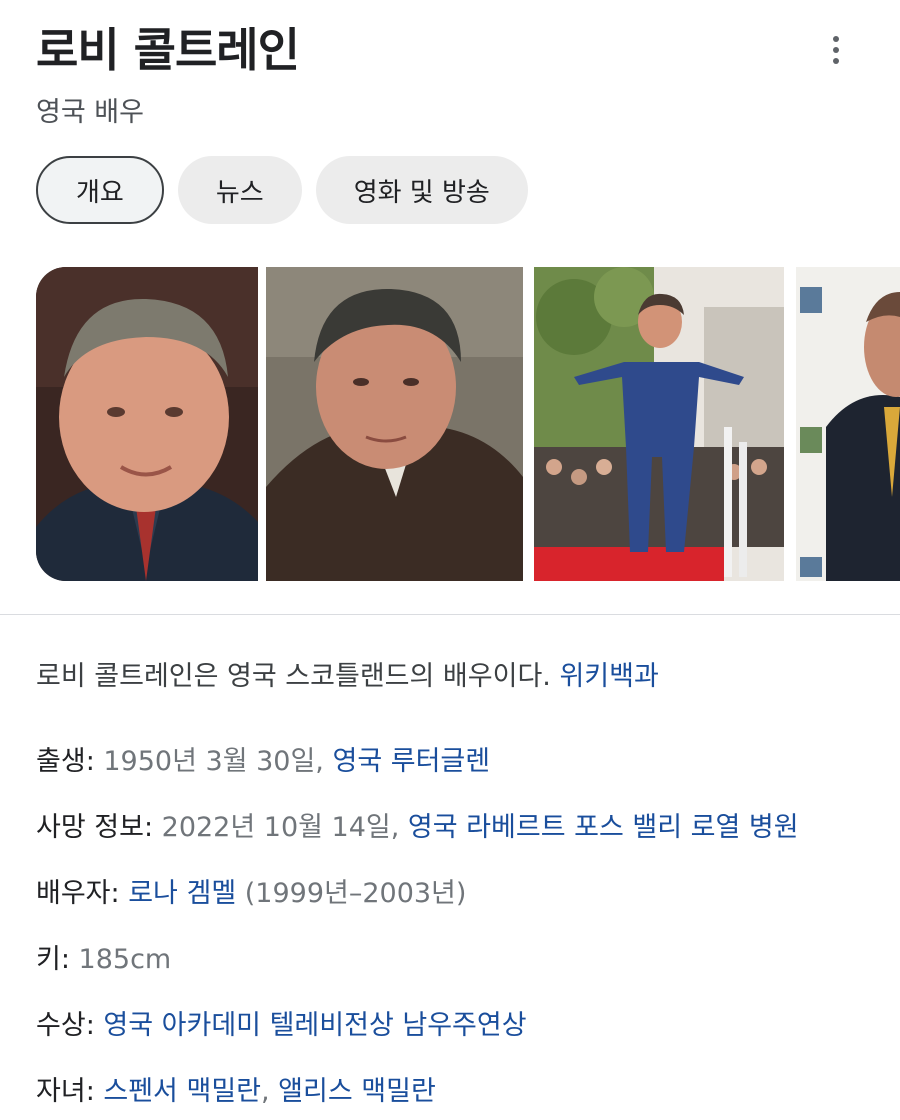 The image size is (900, 1120). I want to click on tab-bar: 개요 뉴스 영화 및 방송, so click(282, 190).